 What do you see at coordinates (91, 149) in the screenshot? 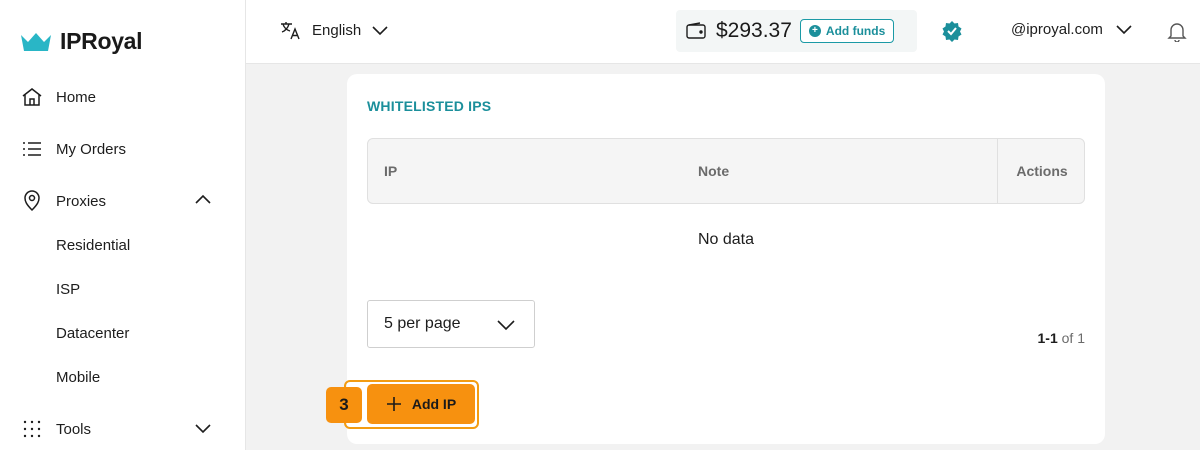
I see `sidebar-item-label: My Orders` at bounding box center [91, 149].